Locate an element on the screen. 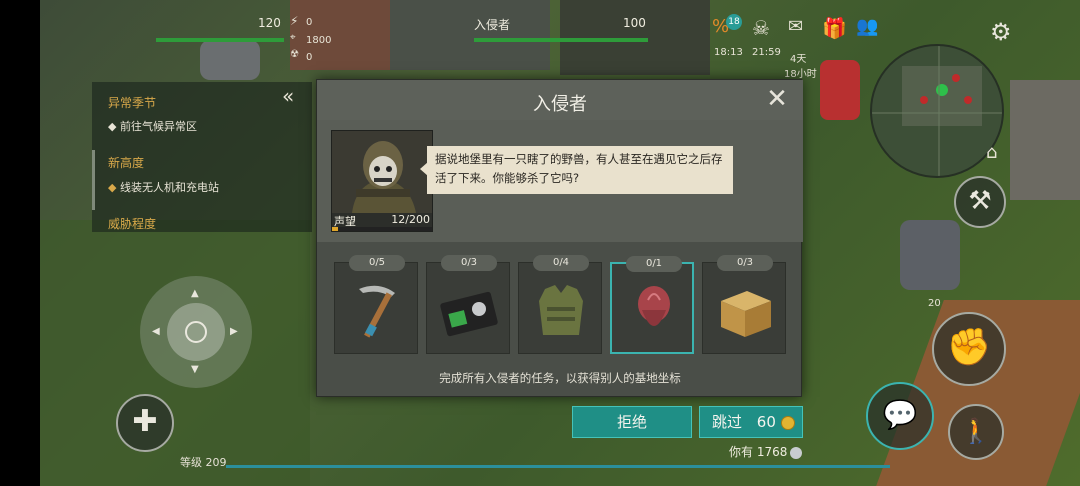 The image size is (1080, 486). health-value: 120 is located at coordinates (269, 23).